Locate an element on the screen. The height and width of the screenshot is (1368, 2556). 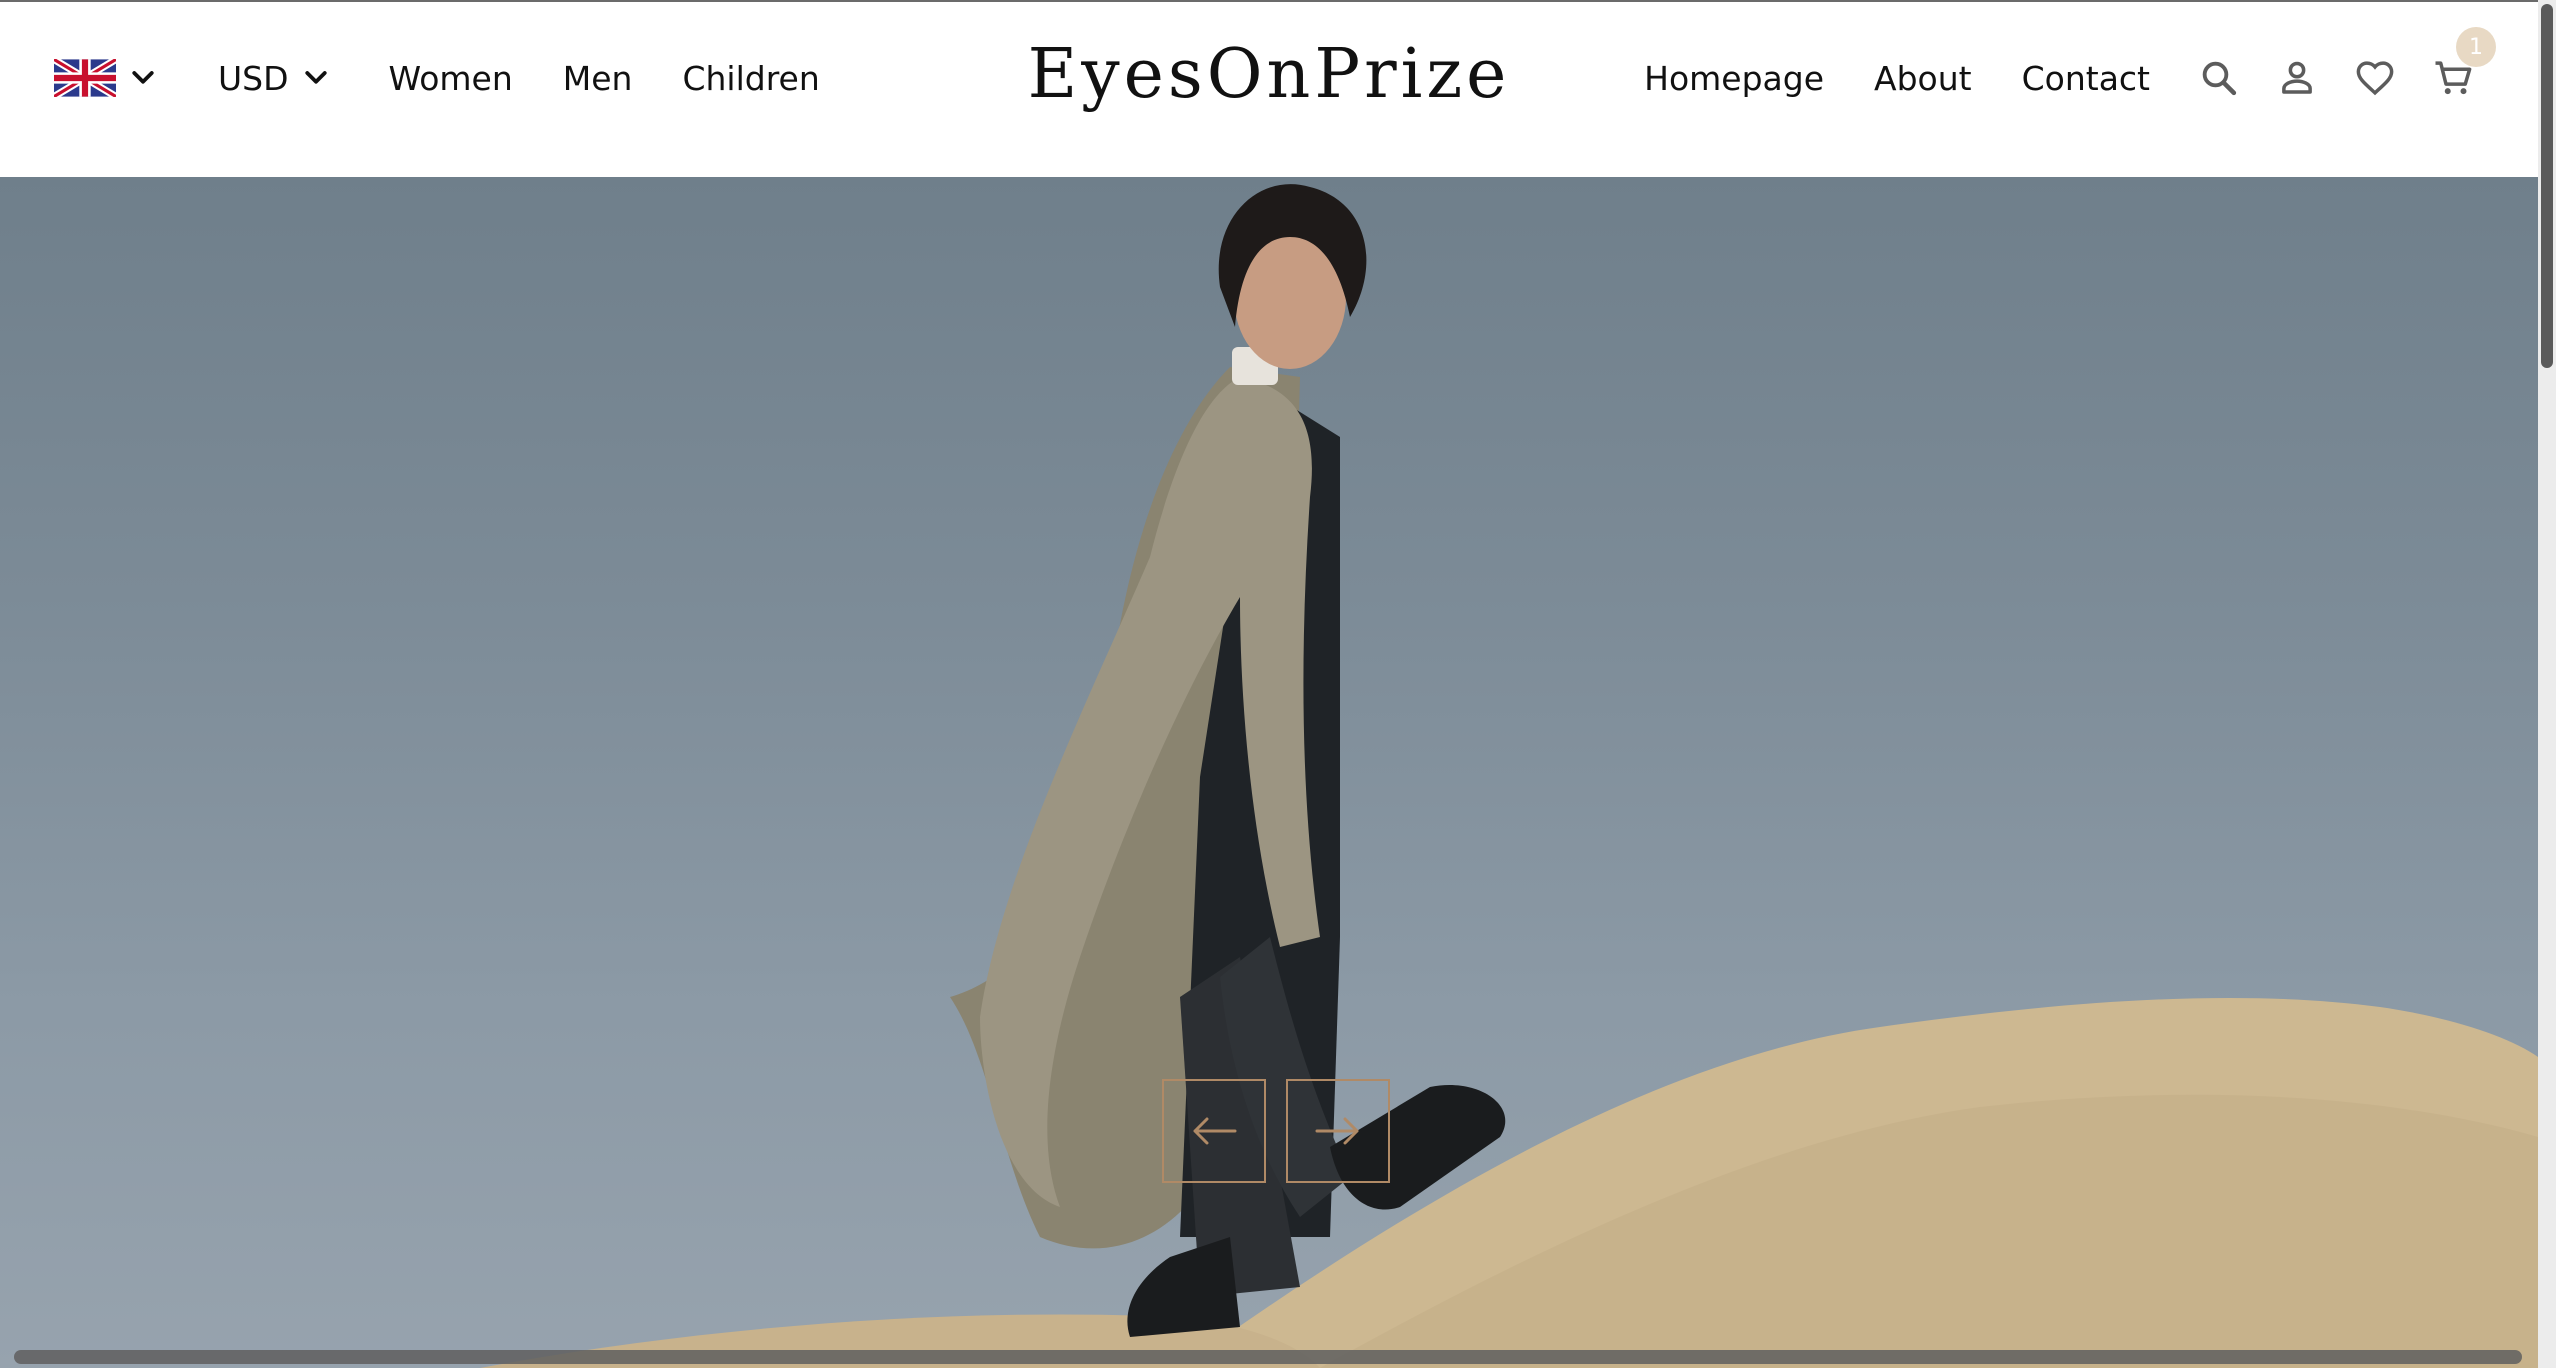
nav-link-contact: Contact is located at coordinates (2086, 78).